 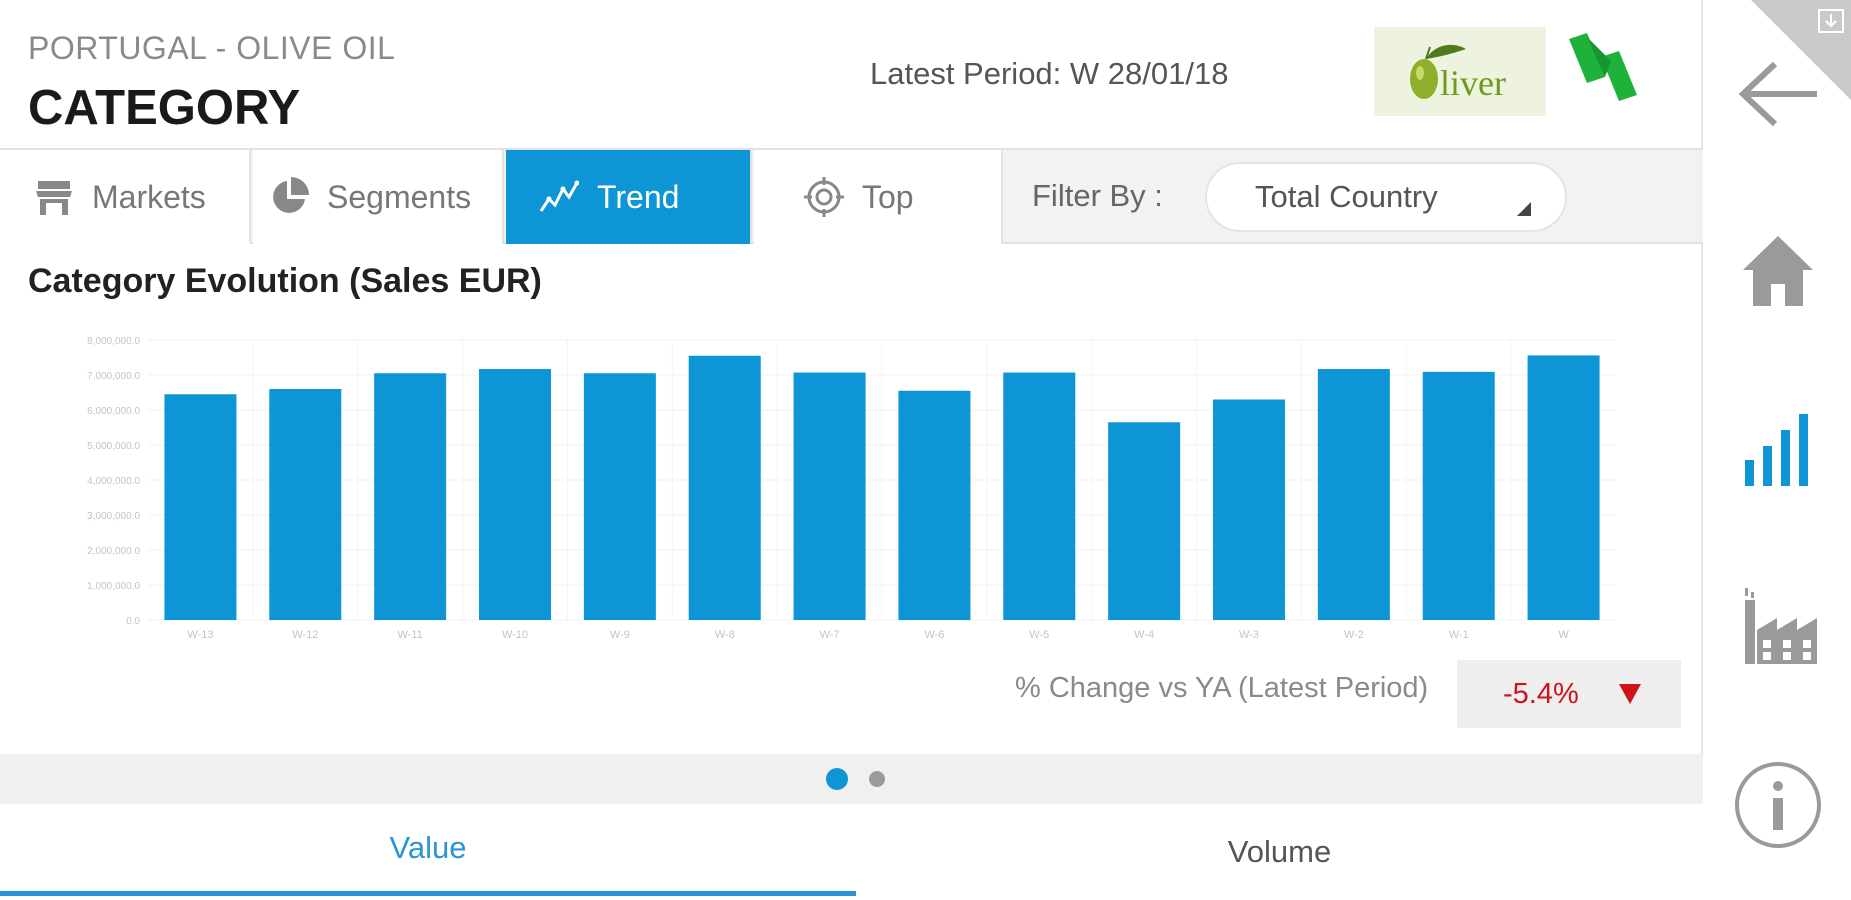 What do you see at coordinates (399, 196) in the screenshot?
I see `tab-segments-label: Segments` at bounding box center [399, 196].